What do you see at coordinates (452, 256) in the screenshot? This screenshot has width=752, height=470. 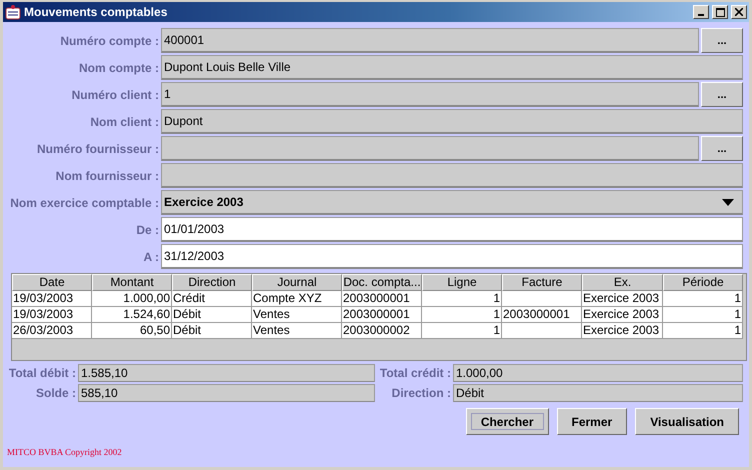 I see `input-field: 31/12/2003` at bounding box center [452, 256].